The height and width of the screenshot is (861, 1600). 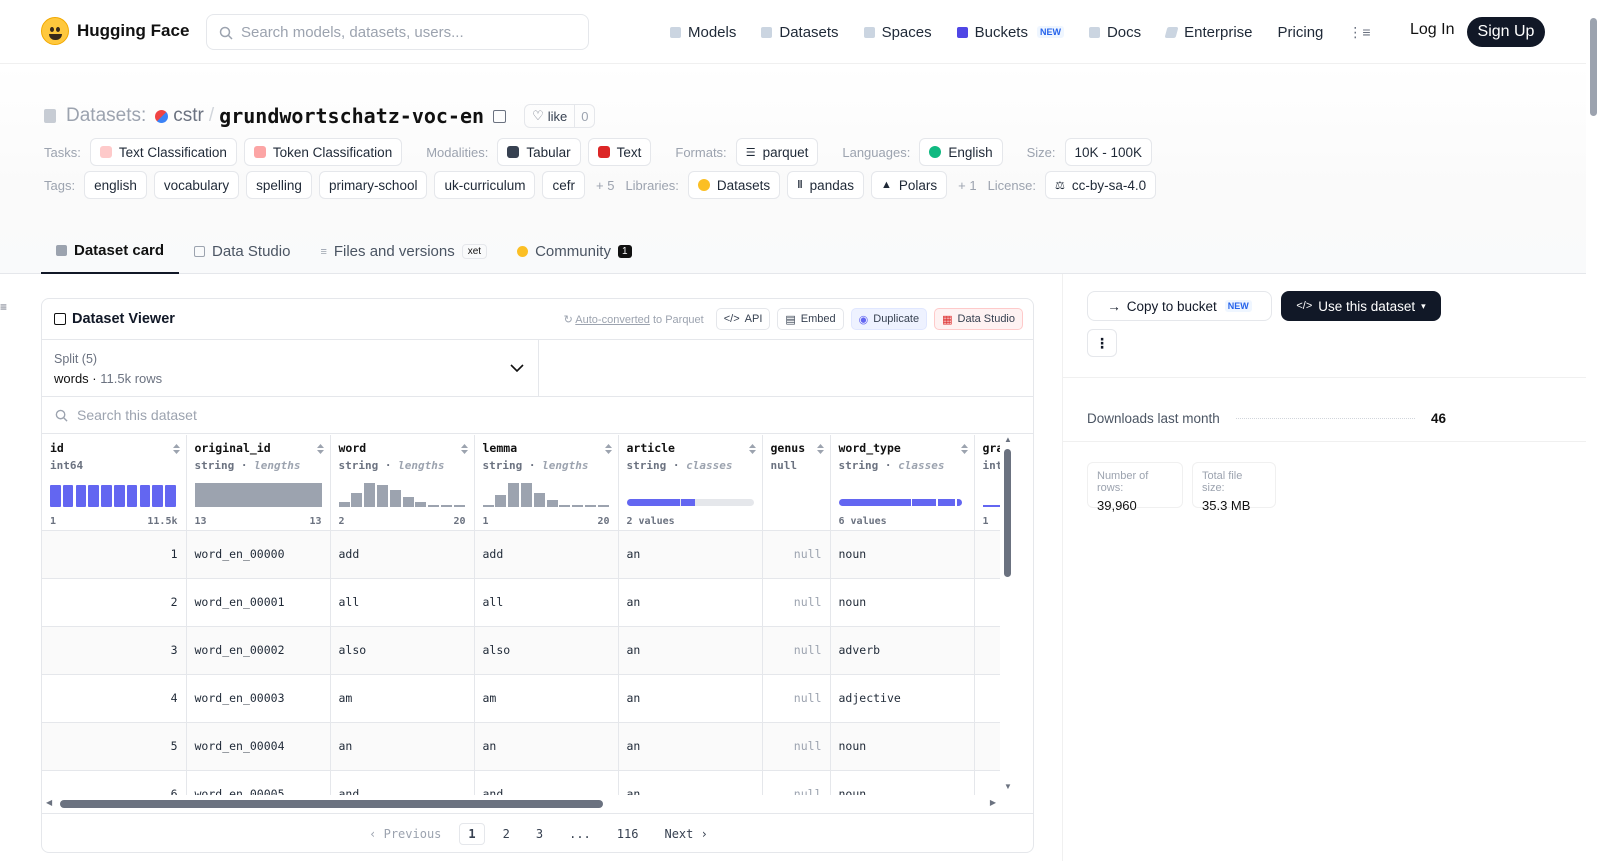 I want to click on page-button: 1, so click(x=472, y=834).